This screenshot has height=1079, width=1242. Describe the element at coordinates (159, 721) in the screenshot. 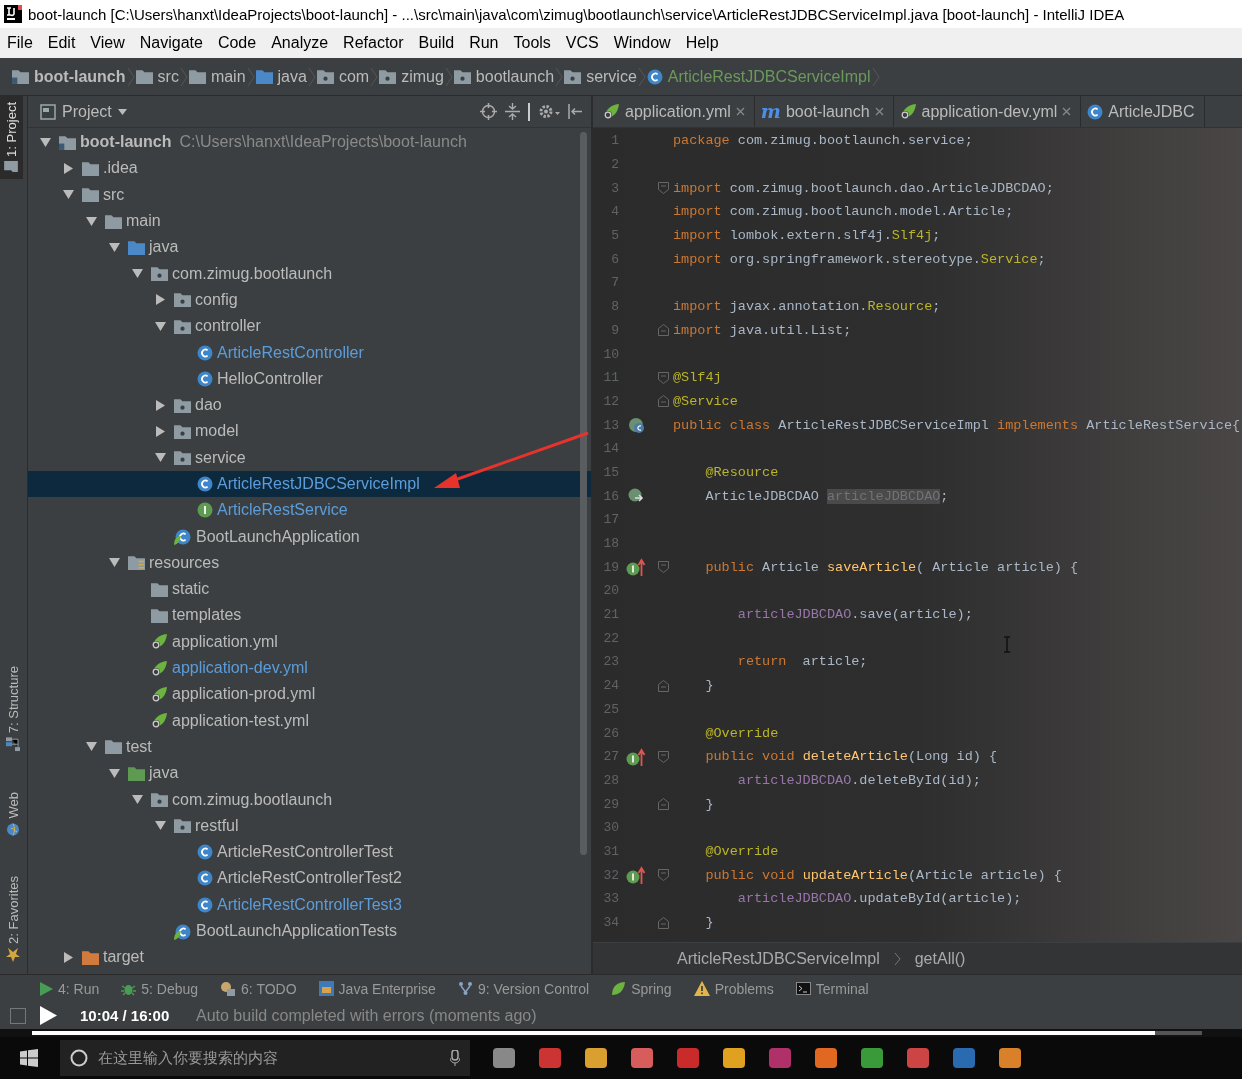

I see `leaf-gear-icon` at that location.